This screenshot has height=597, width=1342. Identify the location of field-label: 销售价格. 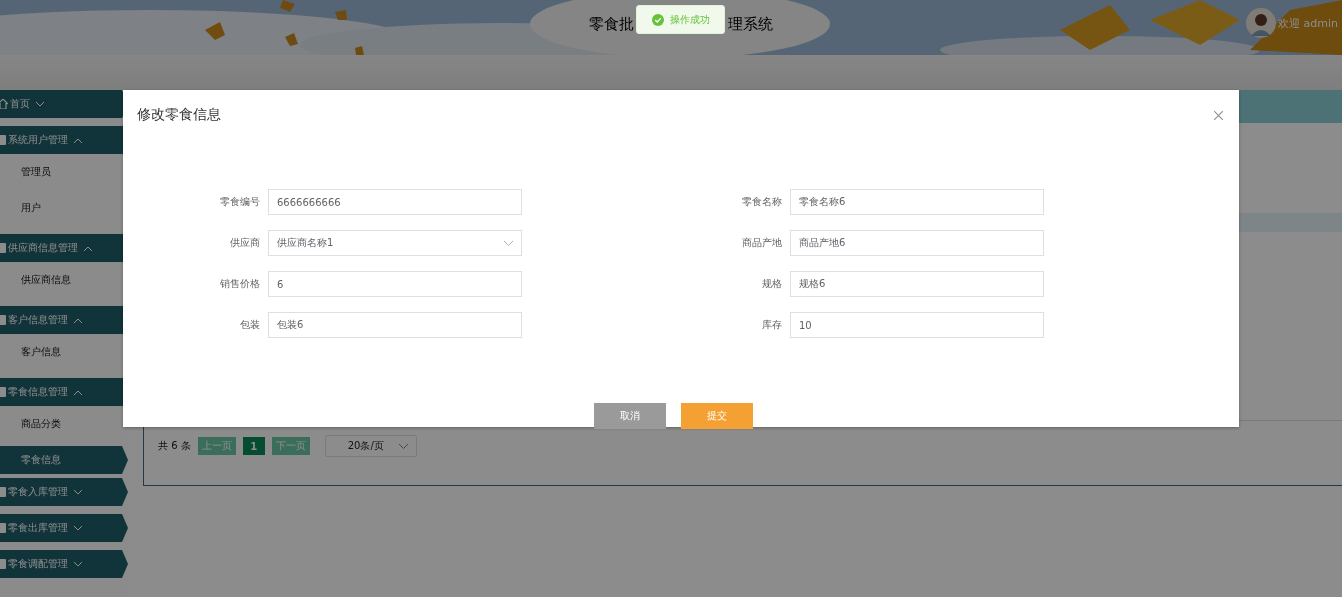
(239, 284).